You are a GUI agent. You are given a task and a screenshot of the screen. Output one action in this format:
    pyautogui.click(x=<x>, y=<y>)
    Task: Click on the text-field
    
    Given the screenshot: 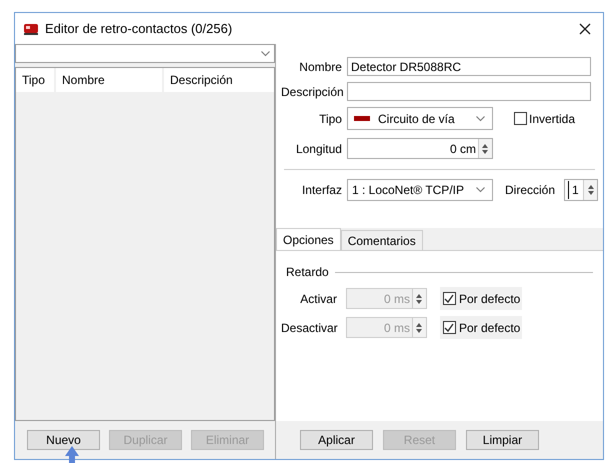 What is the action you would take?
    pyautogui.click(x=468, y=91)
    